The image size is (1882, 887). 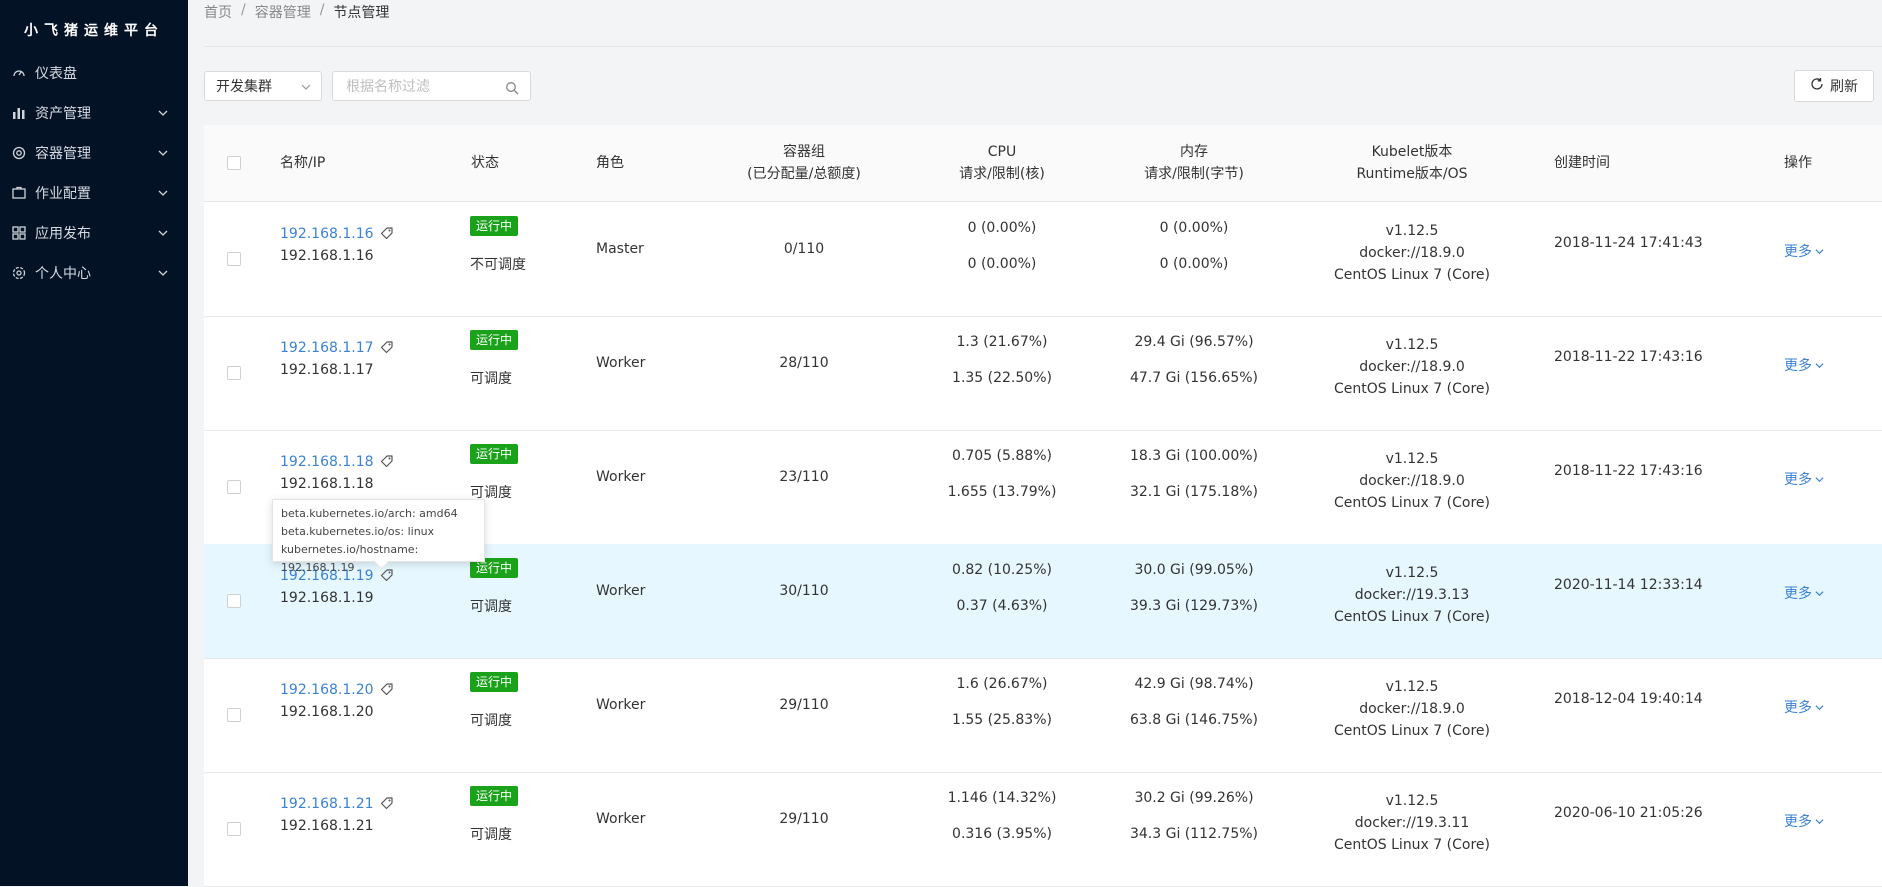 What do you see at coordinates (1194, 798) in the screenshot?
I see `memory-request: 30.2 Gi (99.26%)` at bounding box center [1194, 798].